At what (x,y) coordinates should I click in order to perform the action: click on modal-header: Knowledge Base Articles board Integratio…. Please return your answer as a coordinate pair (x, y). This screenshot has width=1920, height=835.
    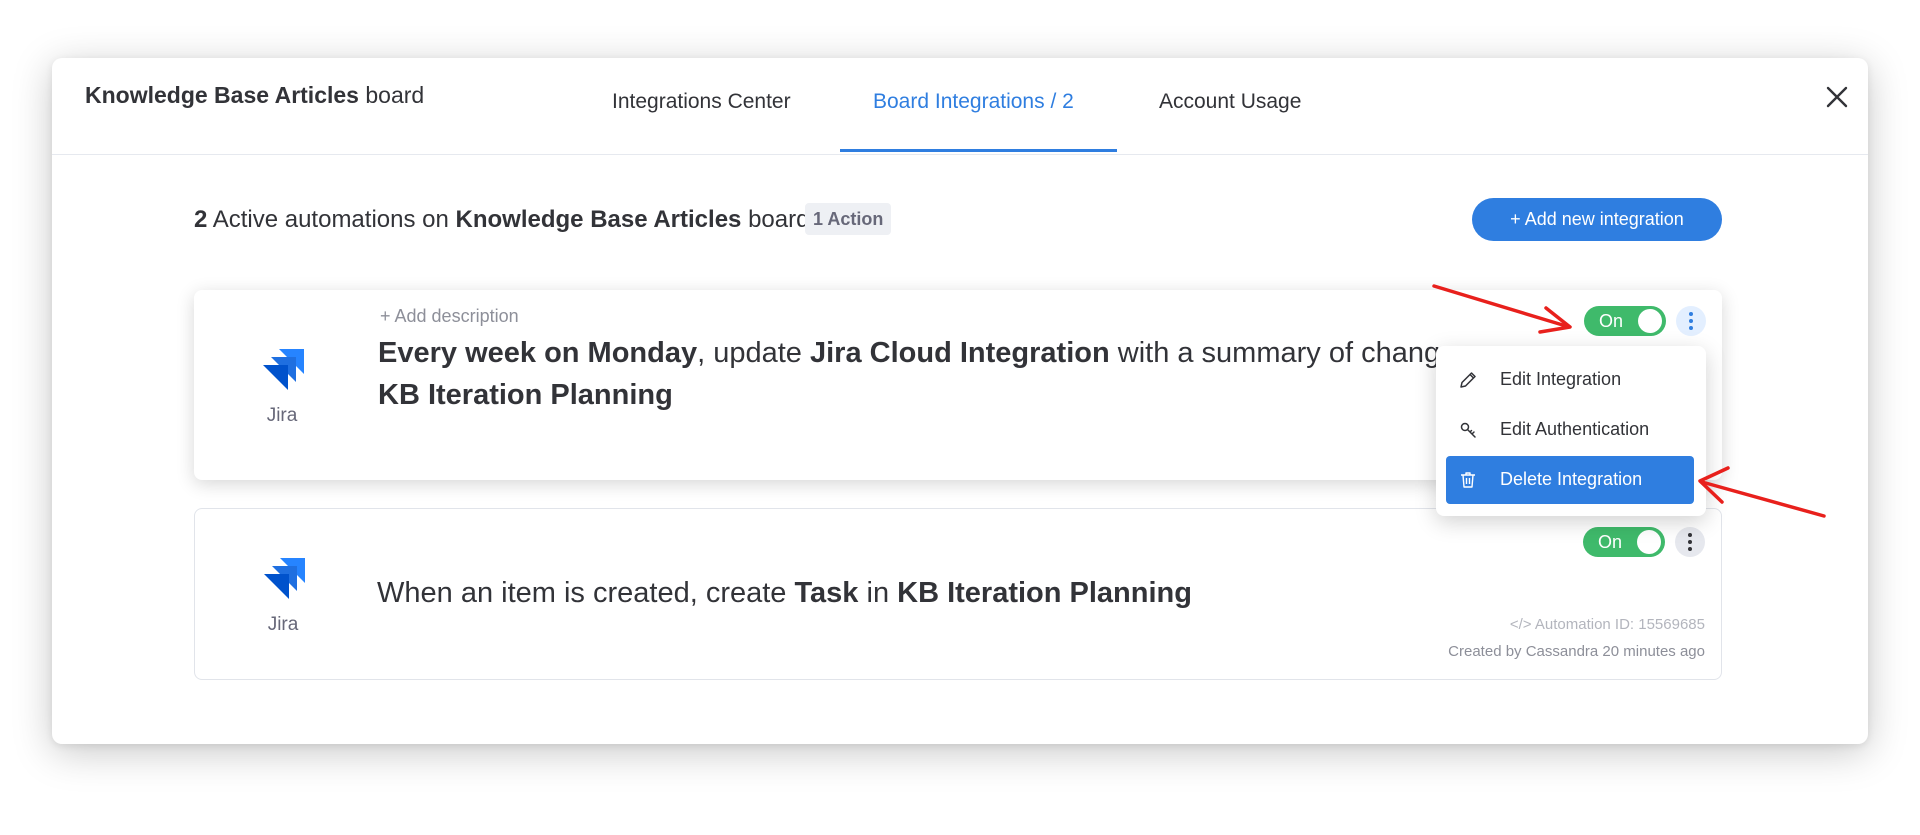
    Looking at the image, I should click on (960, 106).